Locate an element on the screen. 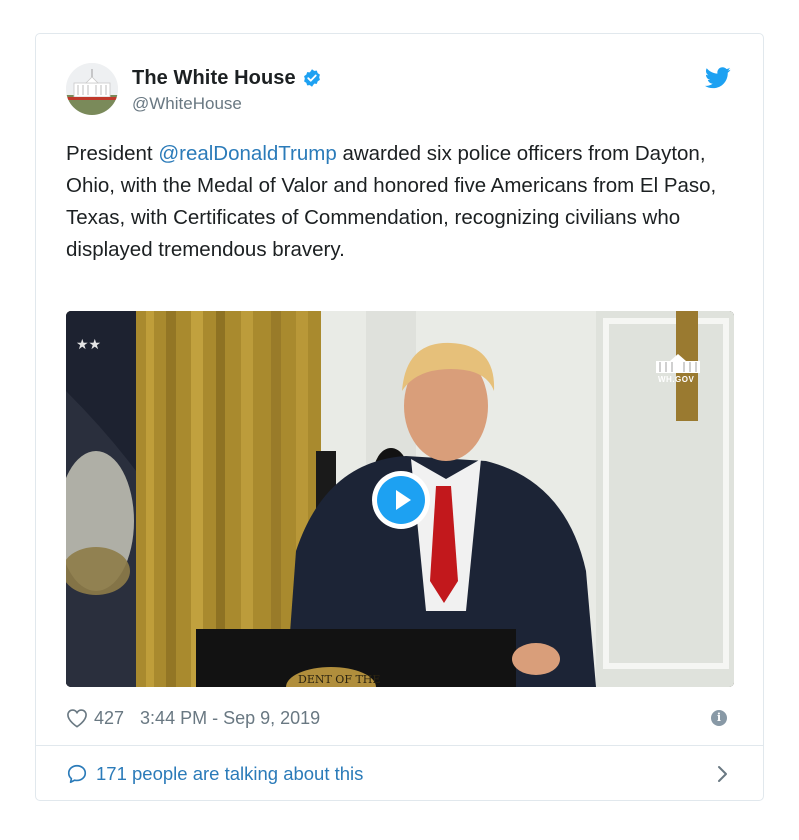  white-house-avatar-icon is located at coordinates (92, 89).